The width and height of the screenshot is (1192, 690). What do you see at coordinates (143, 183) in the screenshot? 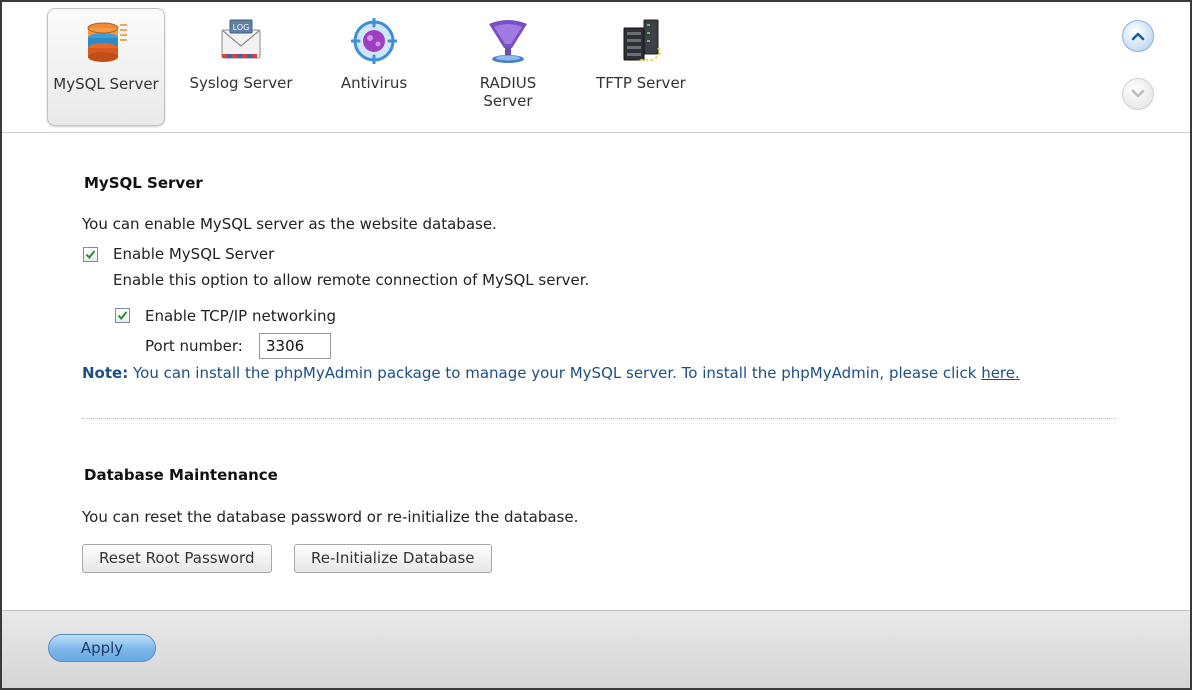
I see `mysql-section-title: MySQL Server` at bounding box center [143, 183].